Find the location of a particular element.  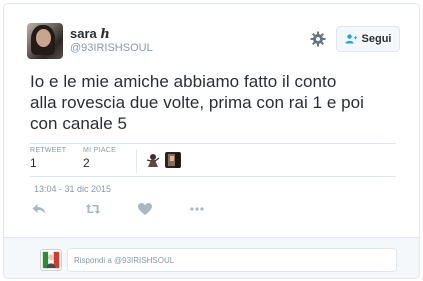

likes-count: 2 is located at coordinates (86, 163).